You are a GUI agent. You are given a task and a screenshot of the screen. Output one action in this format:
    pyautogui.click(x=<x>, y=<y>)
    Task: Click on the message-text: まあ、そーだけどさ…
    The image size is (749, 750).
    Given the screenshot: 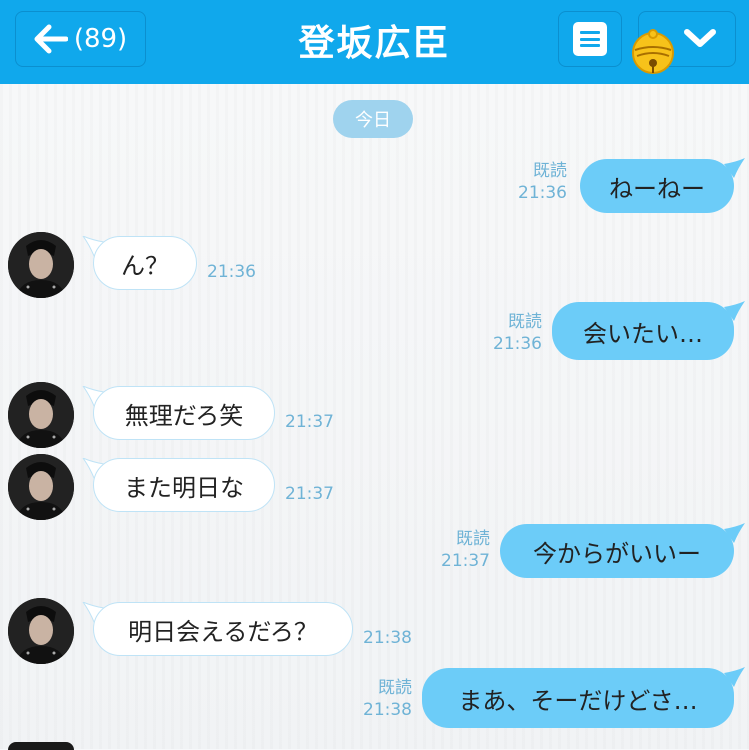 What is the action you would take?
    pyautogui.click(x=578, y=700)
    